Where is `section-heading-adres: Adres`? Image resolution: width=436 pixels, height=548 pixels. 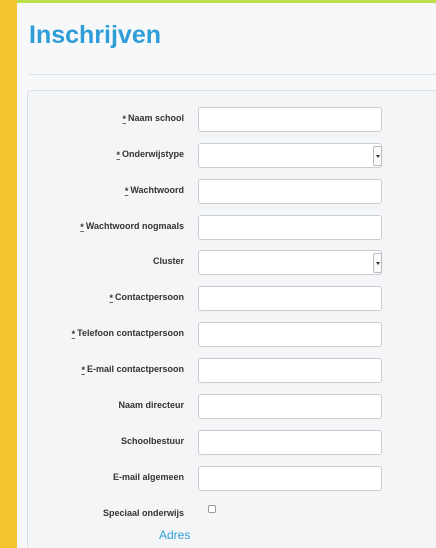
section-heading-adres: Adres is located at coordinates (174, 535).